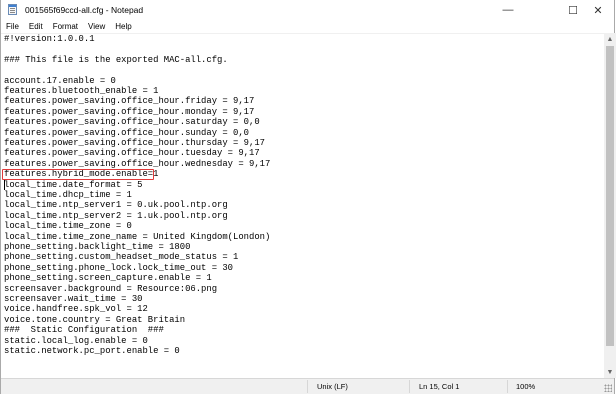 The width and height of the screenshot is (616, 395). I want to click on scrollbar-thumb, so click(610, 196).